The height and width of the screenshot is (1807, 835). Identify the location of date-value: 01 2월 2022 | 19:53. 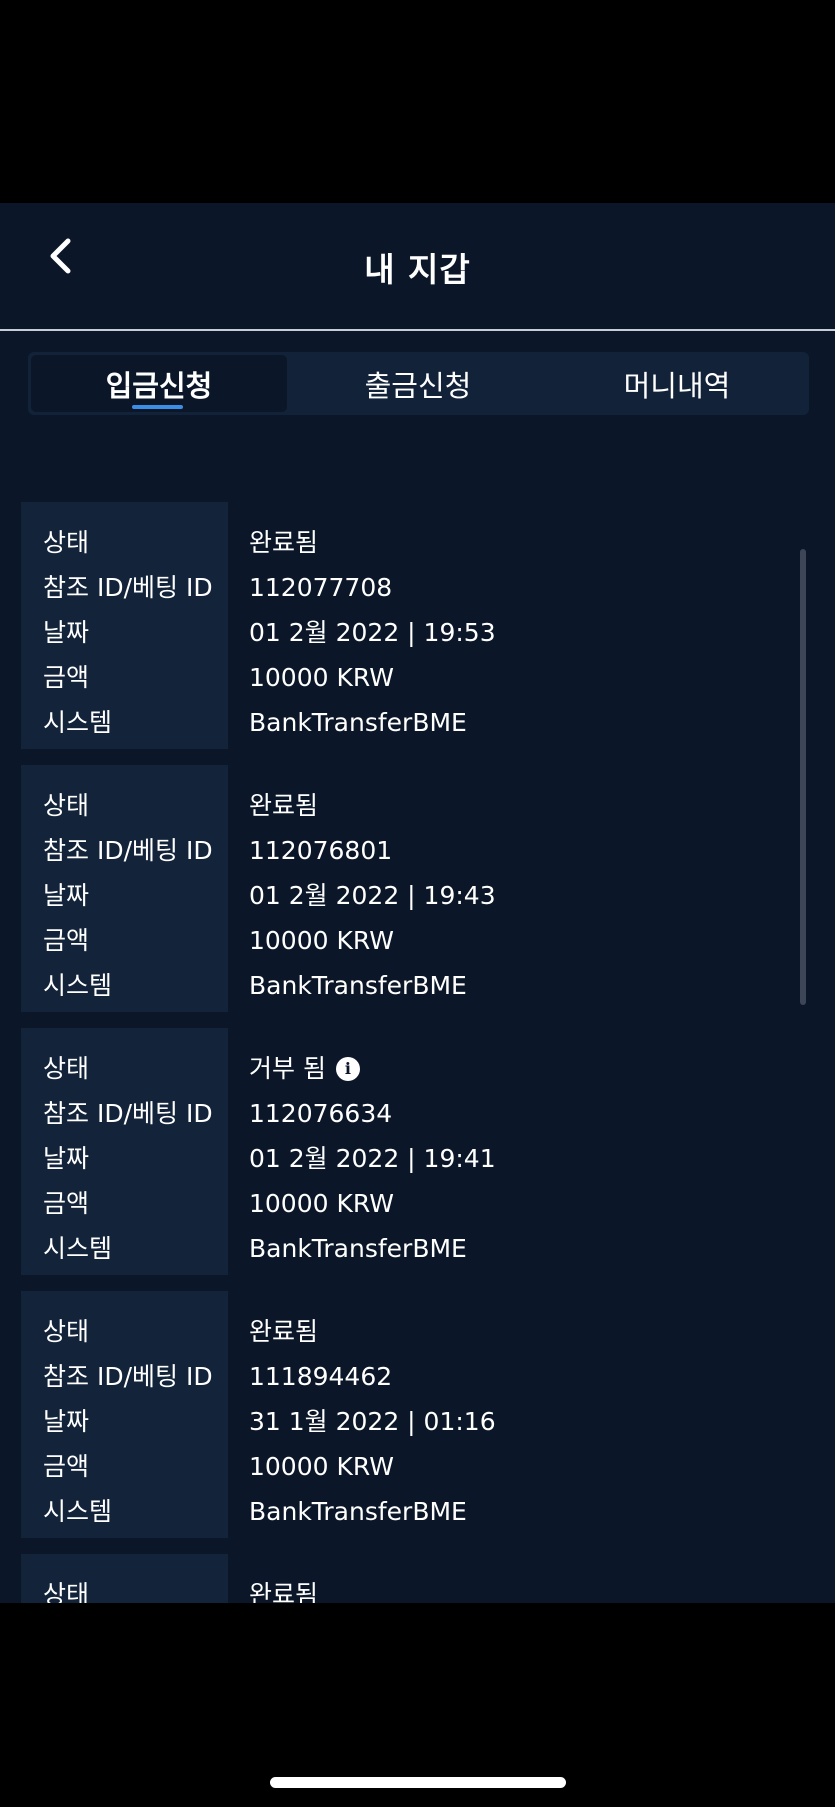
(372, 632).